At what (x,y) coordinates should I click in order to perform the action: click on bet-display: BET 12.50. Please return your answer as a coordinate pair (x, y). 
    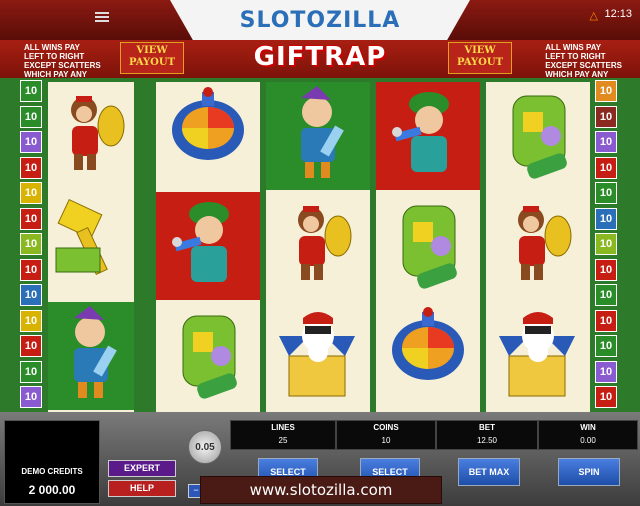
    Looking at the image, I should click on (487, 435).